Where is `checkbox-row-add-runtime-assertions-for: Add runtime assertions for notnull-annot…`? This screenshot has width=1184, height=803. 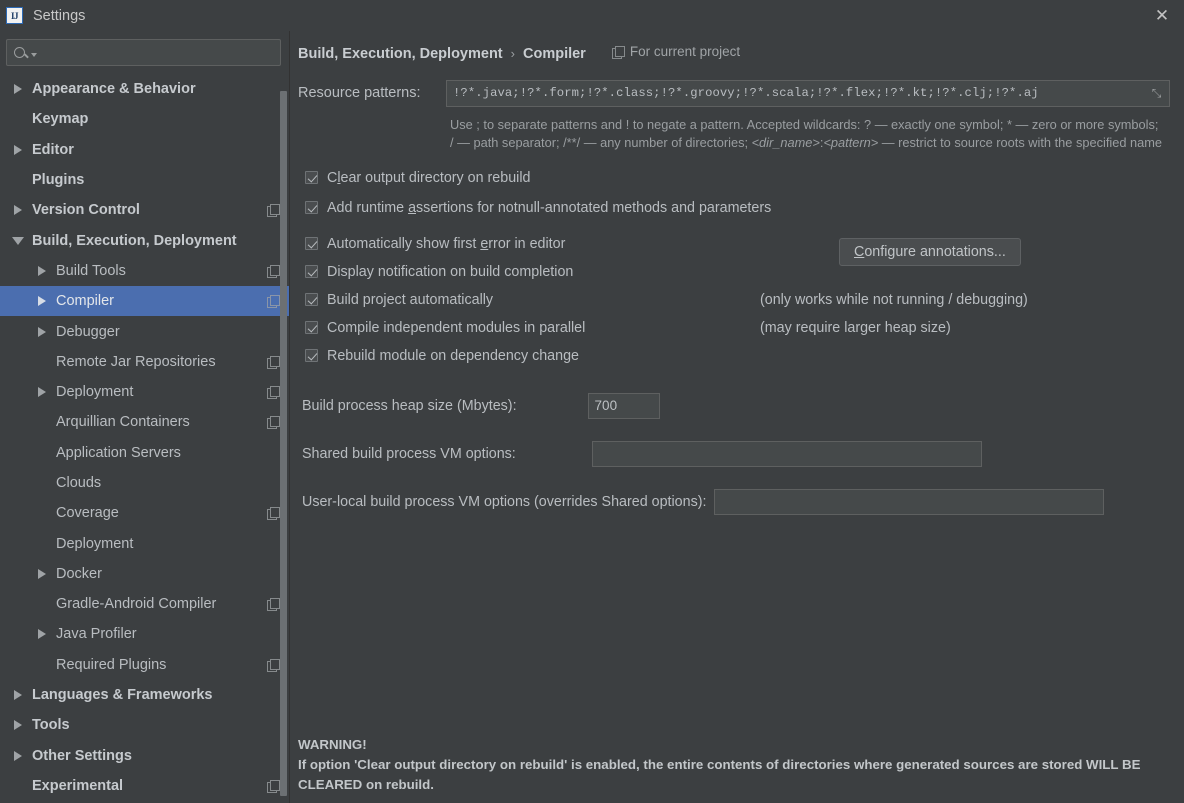 checkbox-row-add-runtime-assertions-for: Add runtime assertions for notnull-annot… is located at coordinates (737, 208).